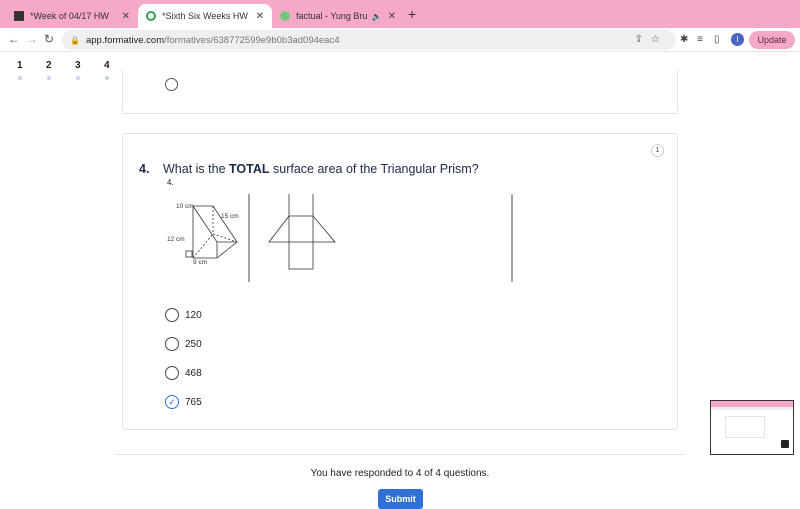 Image resolution: width=800 pixels, height=509 pixels. I want to click on footer-divider, so click(400, 454).